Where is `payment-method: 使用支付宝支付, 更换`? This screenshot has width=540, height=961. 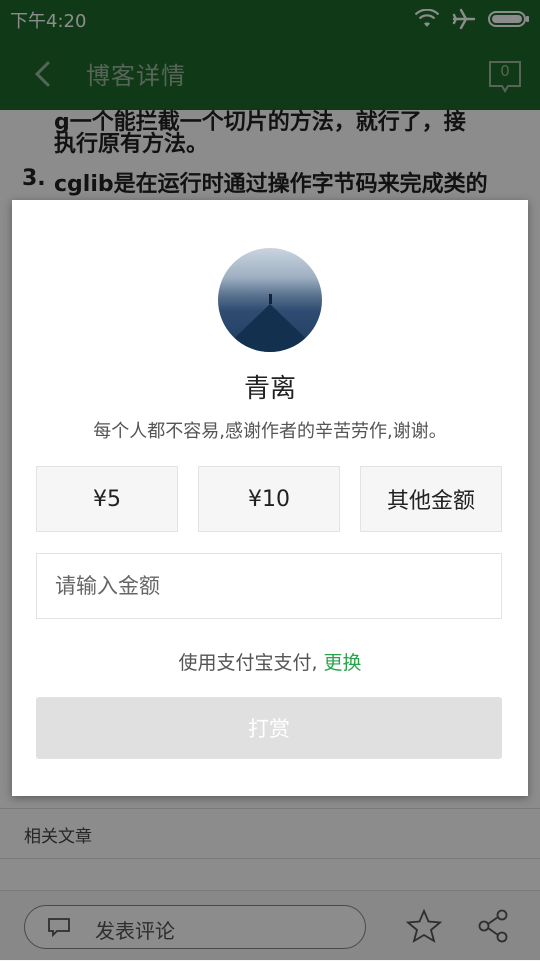
payment-method: 使用支付宝支付, 更换 is located at coordinates (270, 661).